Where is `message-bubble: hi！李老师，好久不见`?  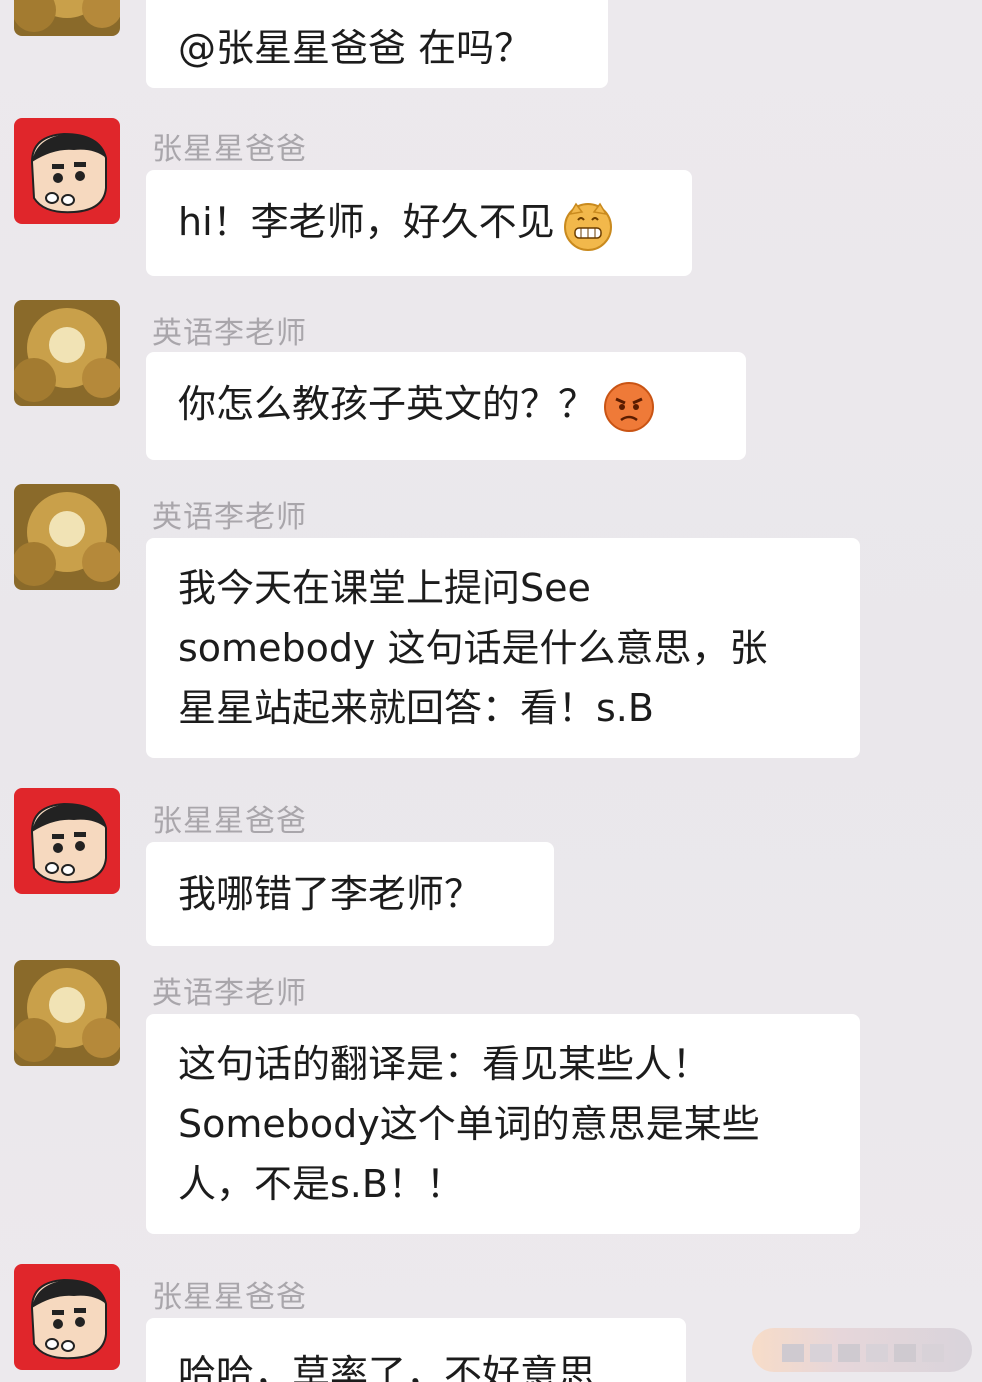 message-bubble: hi！李老师，好久不见 is located at coordinates (419, 223).